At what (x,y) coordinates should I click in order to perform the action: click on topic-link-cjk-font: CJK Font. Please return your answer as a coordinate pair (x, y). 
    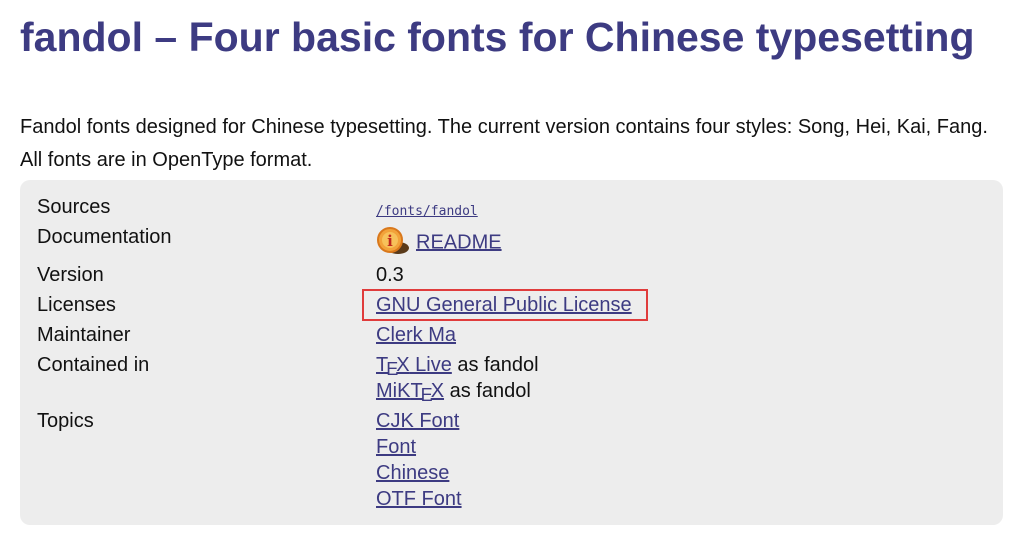
    Looking at the image, I should click on (417, 421).